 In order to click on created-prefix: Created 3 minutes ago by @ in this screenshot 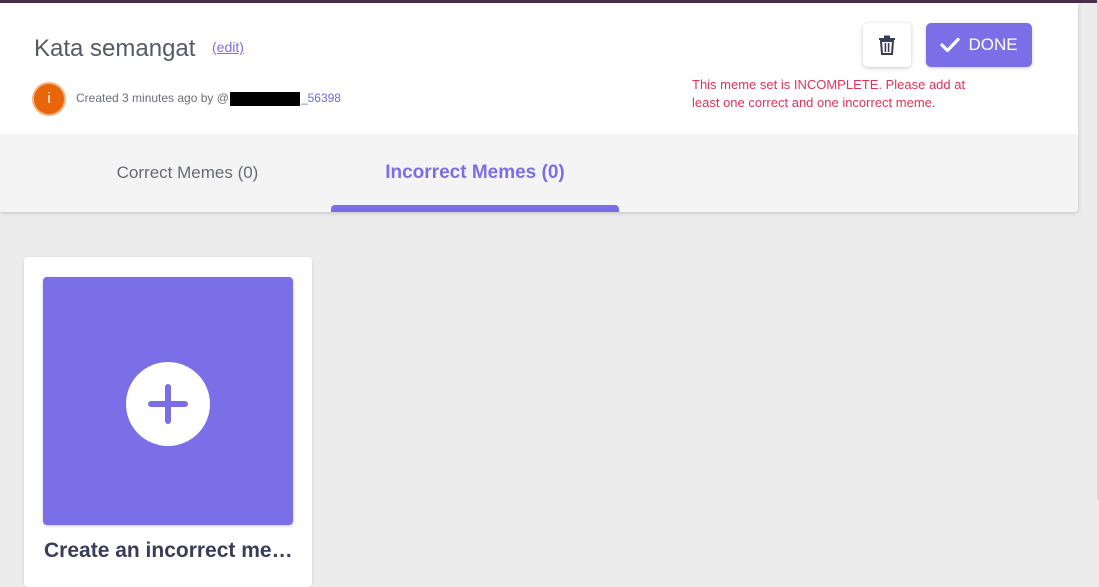, I will do `click(152, 98)`.